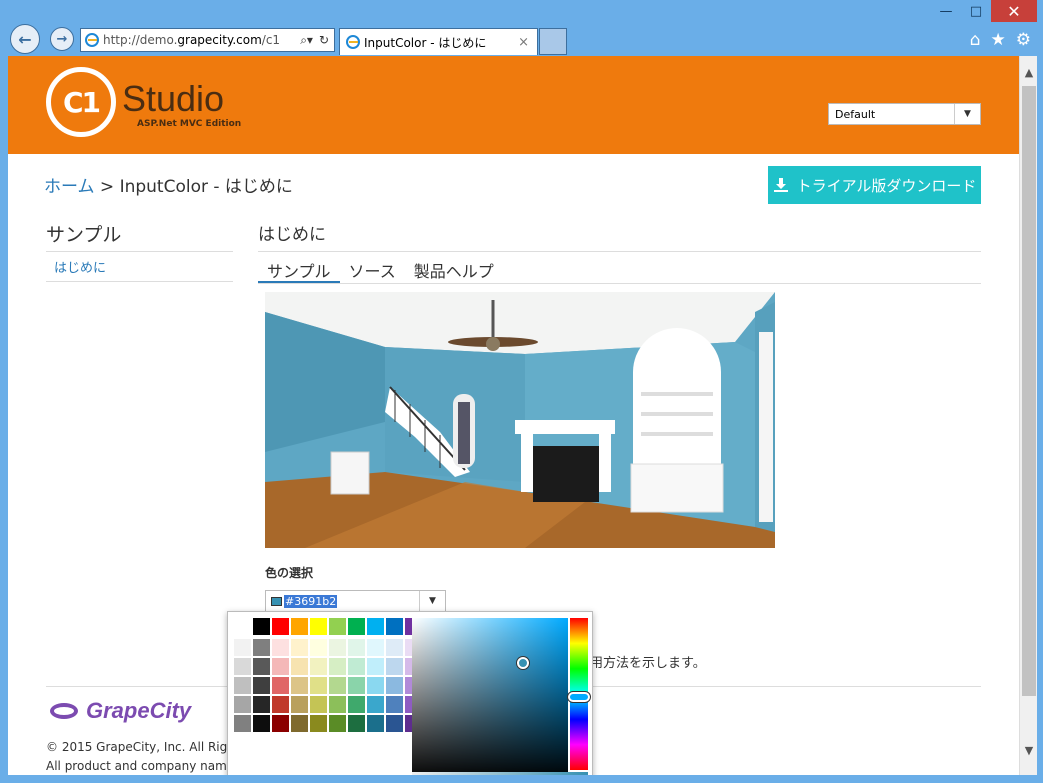 This screenshot has width=1043, height=783. What do you see at coordinates (976, 11) in the screenshot?
I see `maximize-icon: □` at bounding box center [976, 11].